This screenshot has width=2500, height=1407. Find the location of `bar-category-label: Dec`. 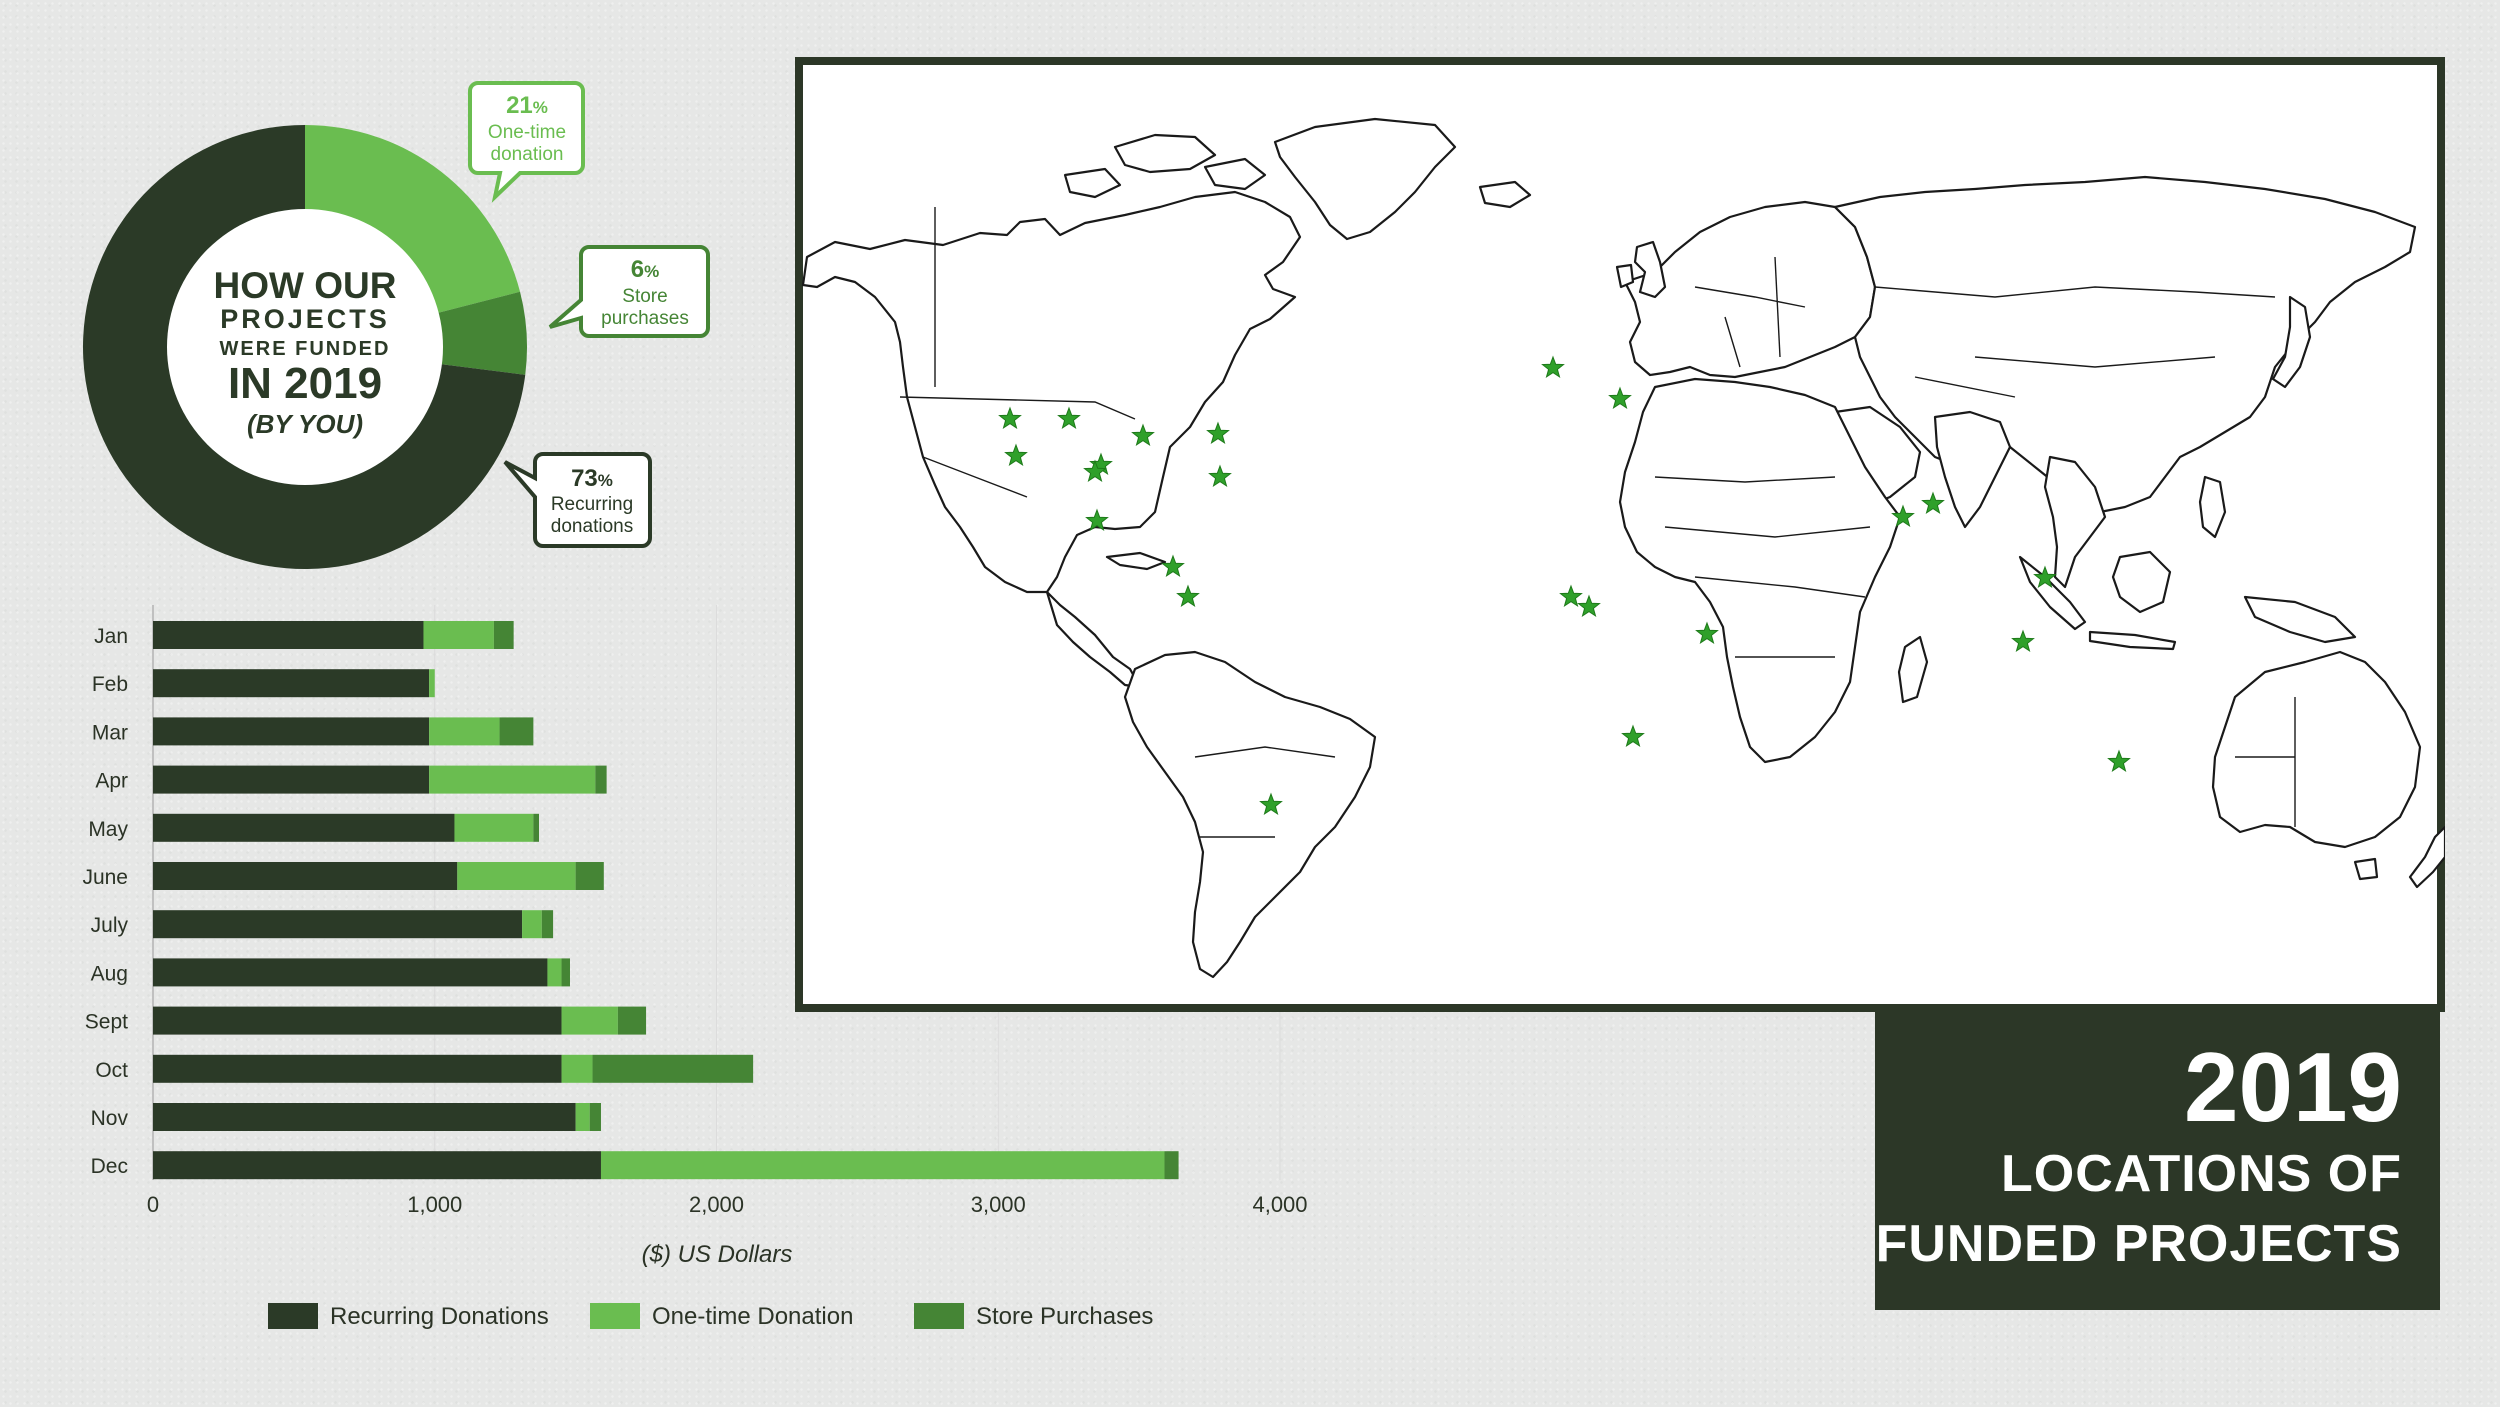

bar-category-label: Dec is located at coordinates (109, 1166).